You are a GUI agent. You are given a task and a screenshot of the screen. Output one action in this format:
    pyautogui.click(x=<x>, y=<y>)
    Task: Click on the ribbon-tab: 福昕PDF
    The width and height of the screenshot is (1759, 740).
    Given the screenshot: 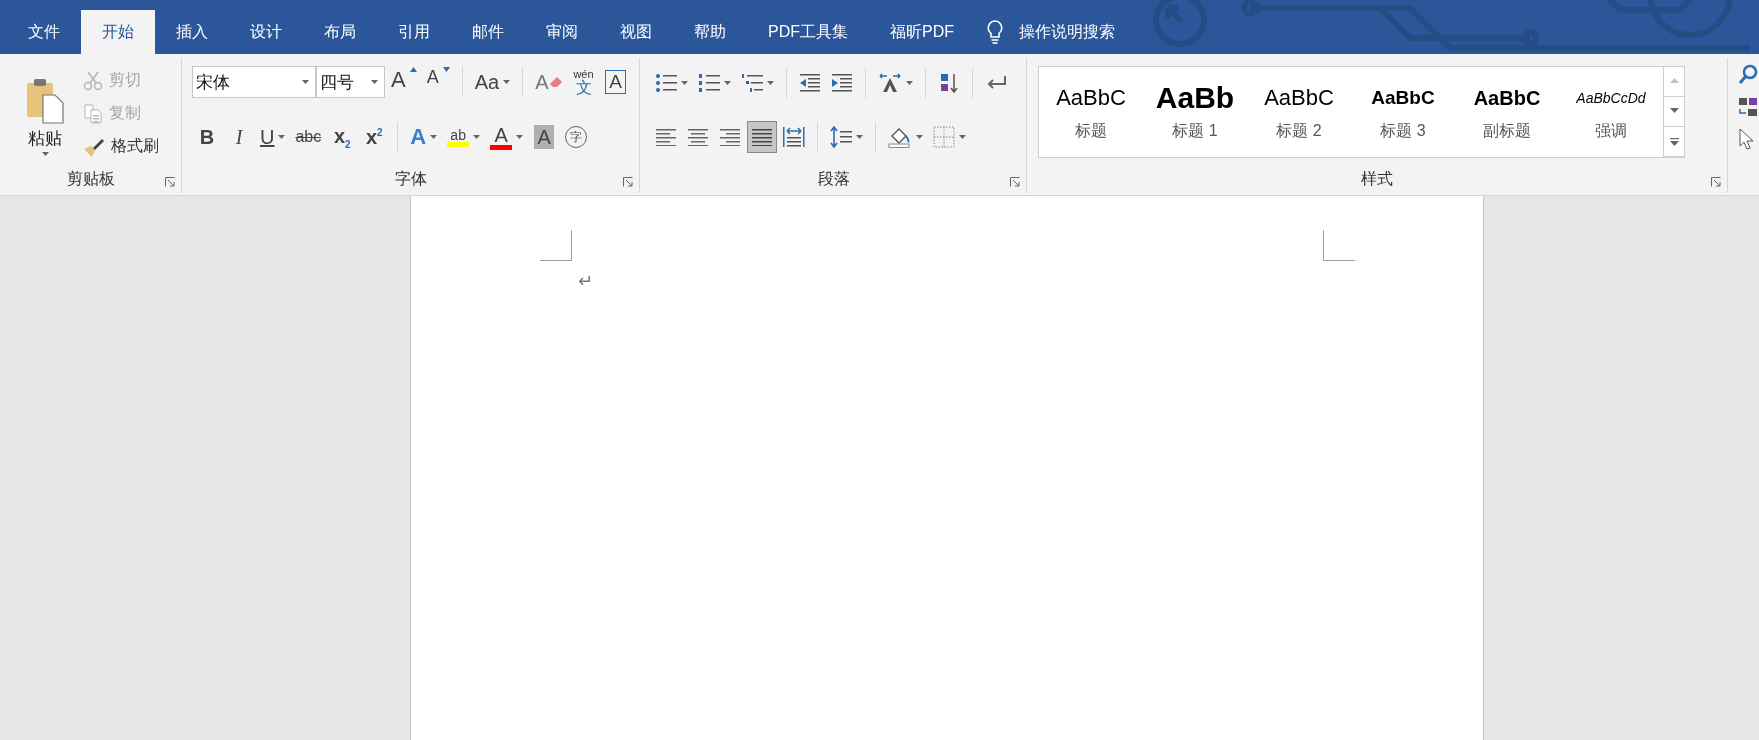 What is the action you would take?
    pyautogui.click(x=922, y=32)
    